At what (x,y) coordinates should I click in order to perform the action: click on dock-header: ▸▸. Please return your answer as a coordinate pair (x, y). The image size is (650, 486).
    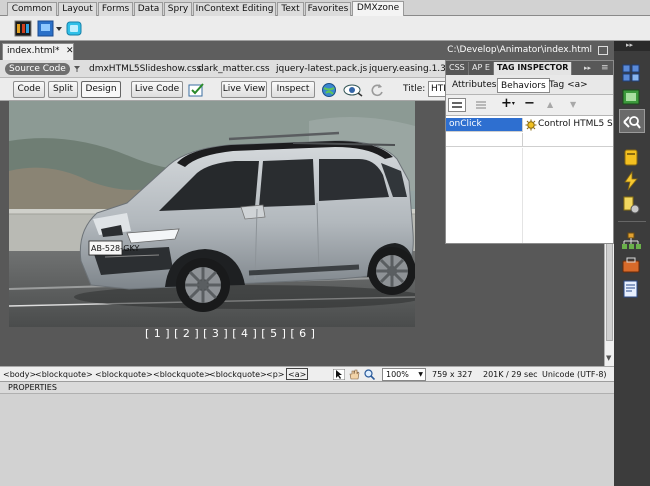
    Looking at the image, I should click on (632, 46).